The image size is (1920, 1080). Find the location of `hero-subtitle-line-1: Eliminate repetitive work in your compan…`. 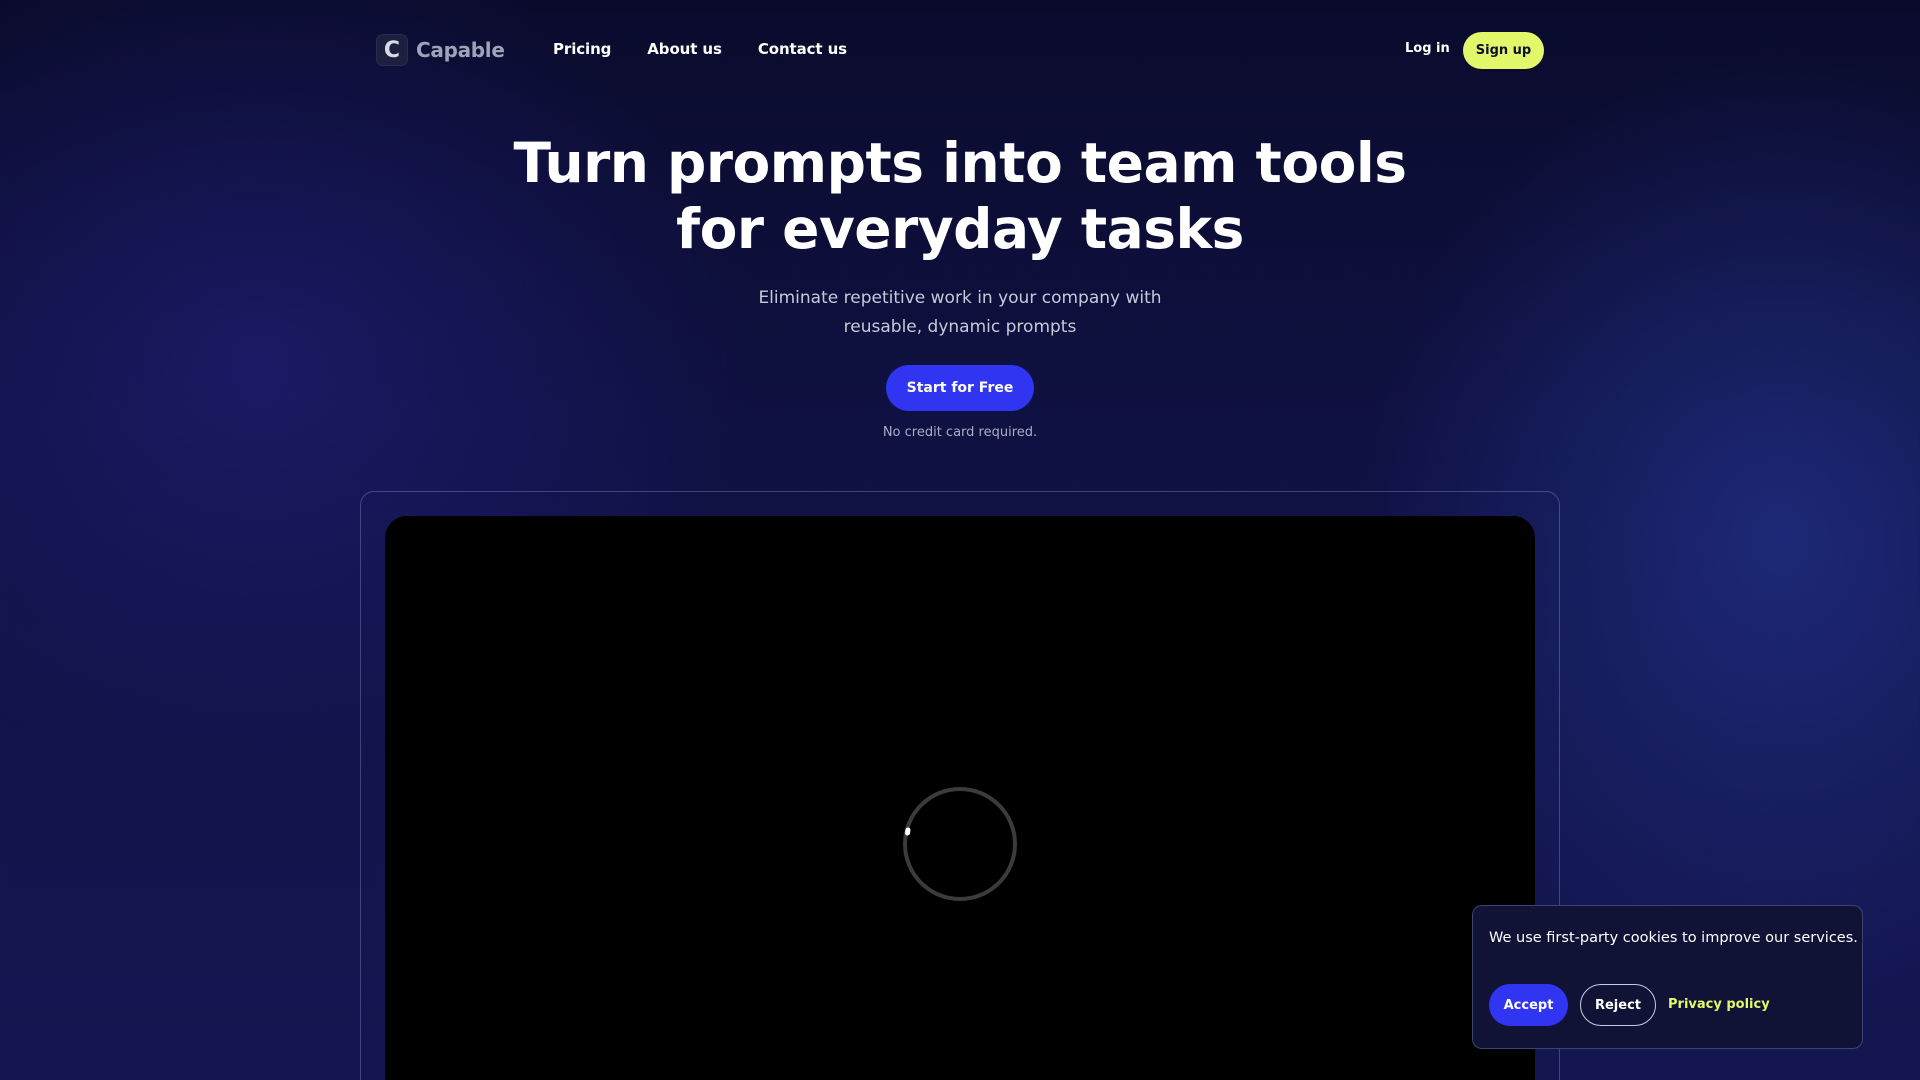

hero-subtitle-line-1: Eliminate repetitive work in your compan… is located at coordinates (960, 298).